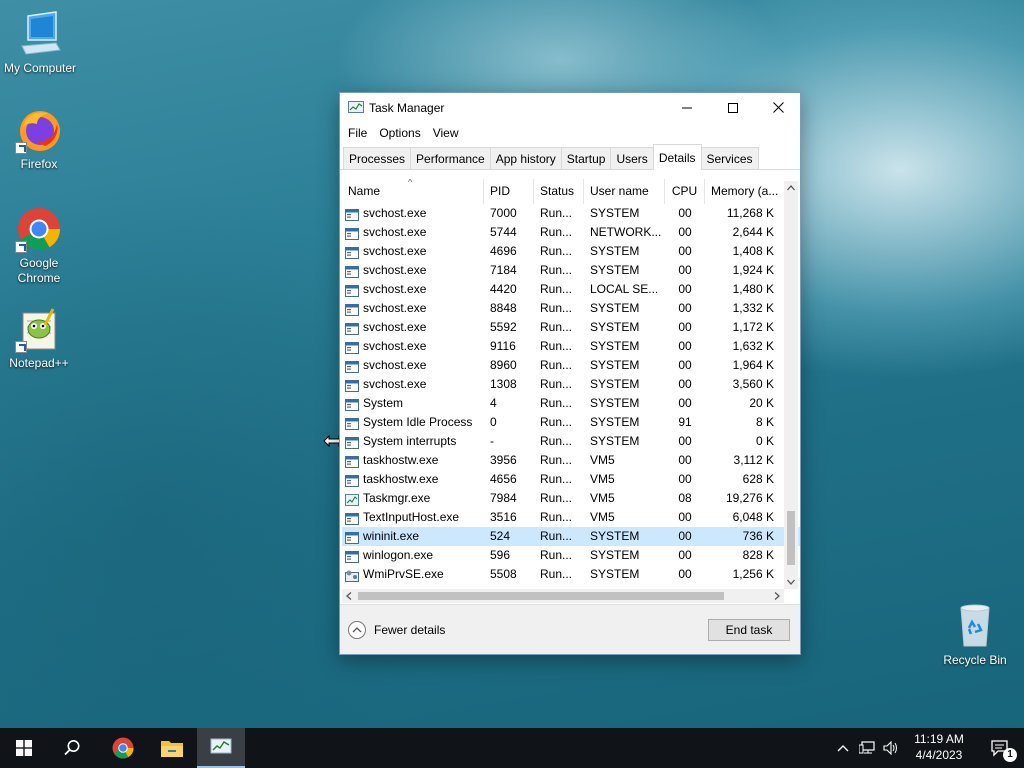 This screenshot has height=768, width=1024. What do you see at coordinates (503, 384) in the screenshot?
I see `cell-pid: 1308` at bounding box center [503, 384].